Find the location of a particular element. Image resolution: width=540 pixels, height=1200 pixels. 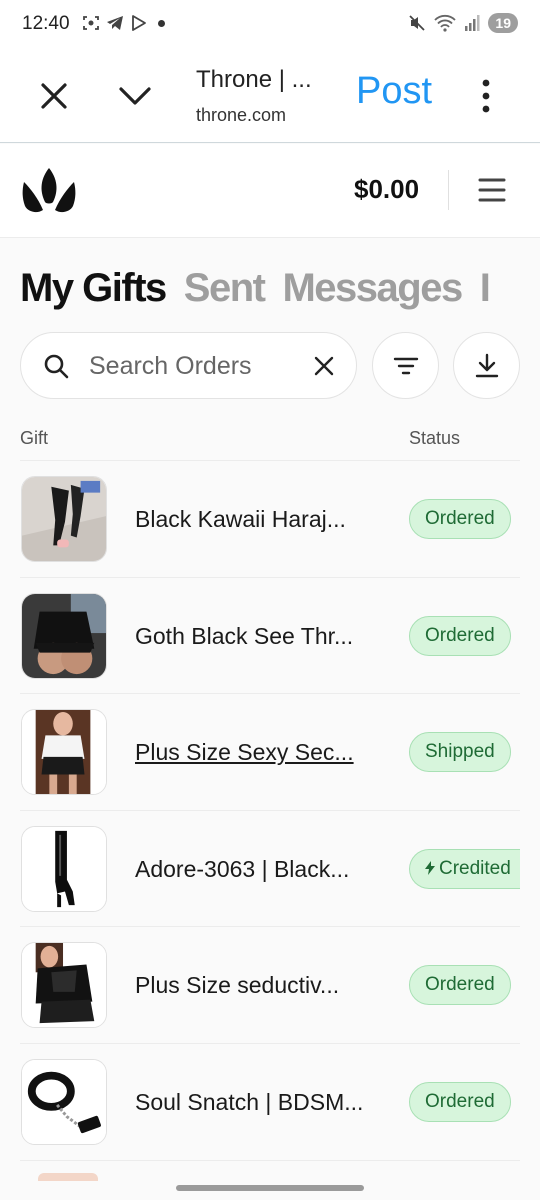

browser-toolbar: Throne | ... throne.com Post is located at coordinates (270, 96).